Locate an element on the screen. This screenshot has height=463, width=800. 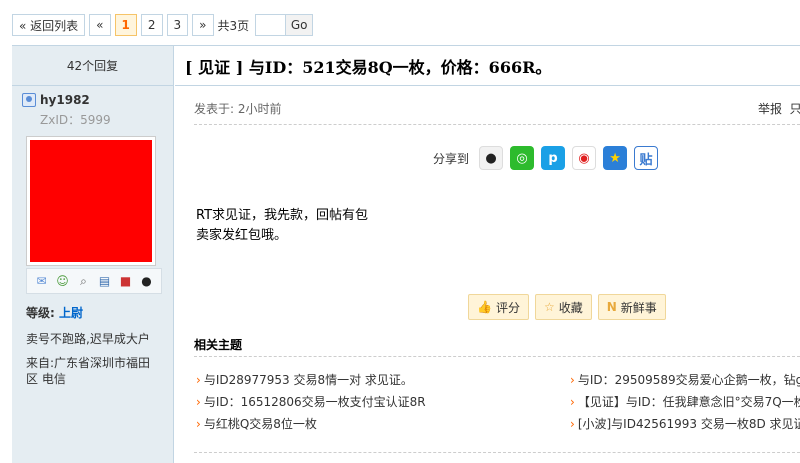
search-posts-icon: ⌕ is located at coordinates (84, 281).